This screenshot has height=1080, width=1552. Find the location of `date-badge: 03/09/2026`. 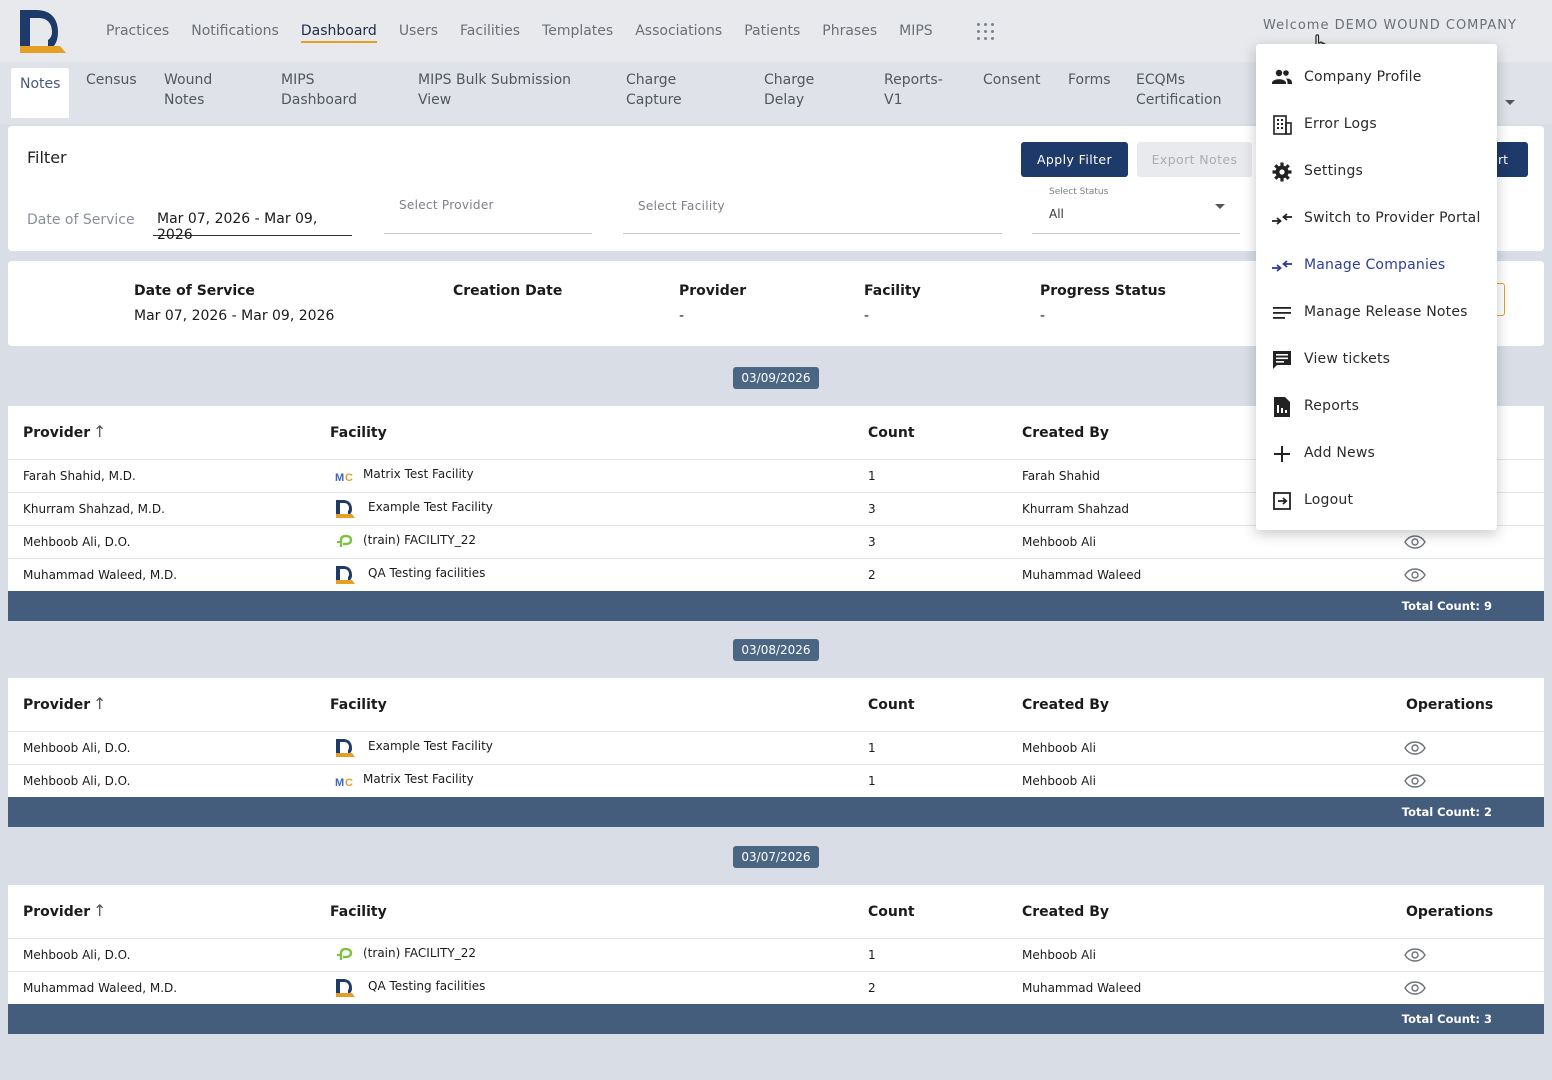

date-badge: 03/09/2026 is located at coordinates (776, 378).